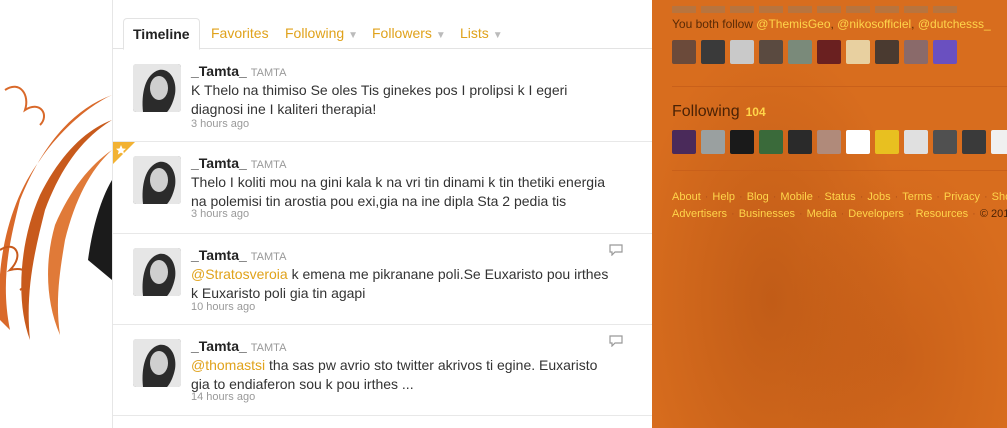 This screenshot has width=1007, height=428. I want to click on copyright-text: © 2011 Twitter, so click(993, 214).